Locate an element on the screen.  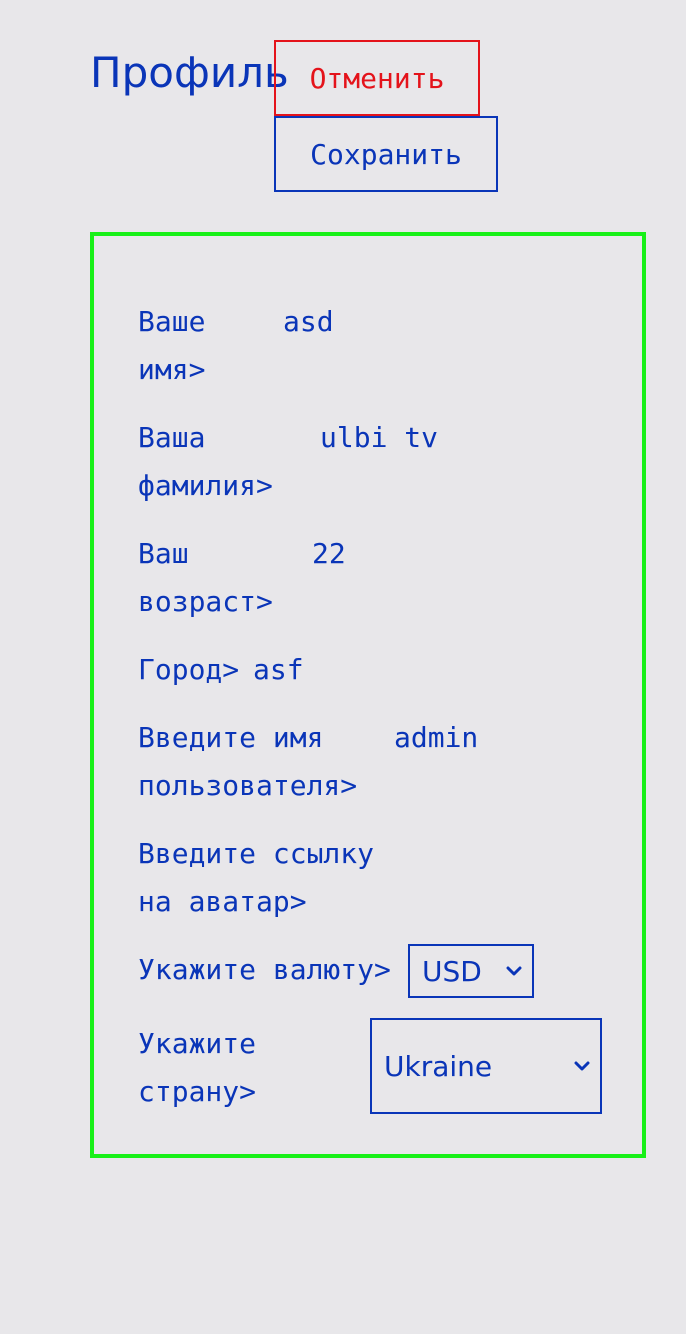
last-name-row: Ваша фамилия> is located at coordinates (329, 462).